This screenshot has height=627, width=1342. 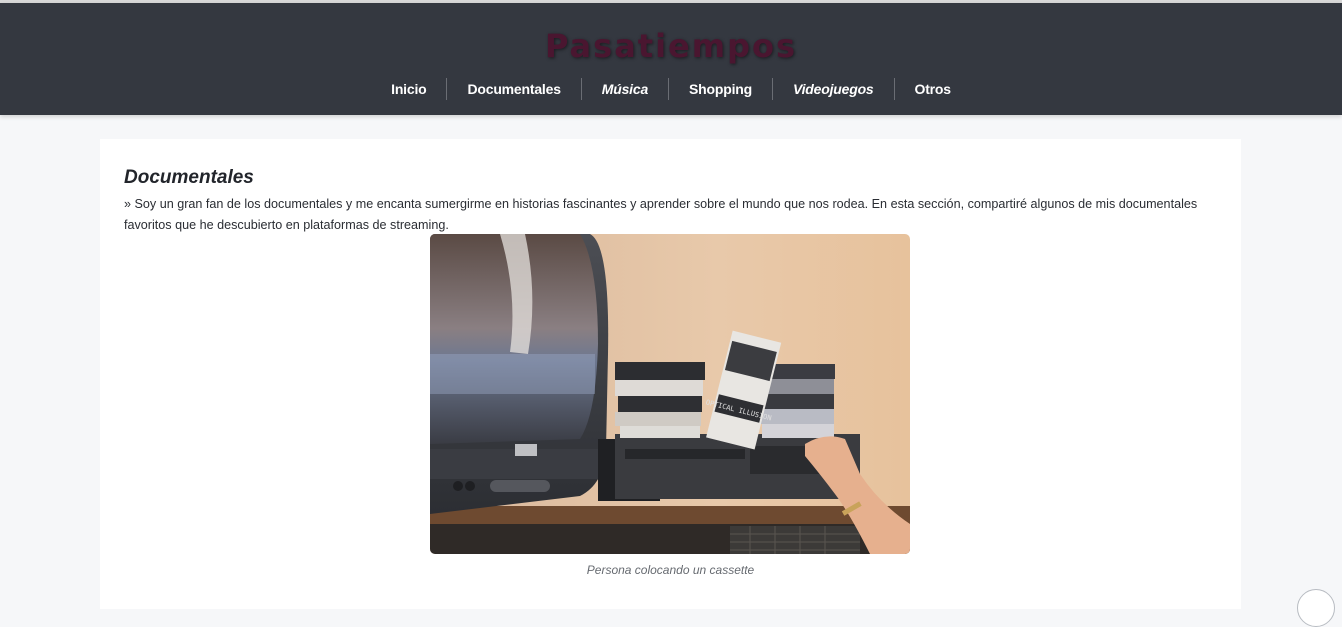 I want to click on section-title: Documentales, so click(x=189, y=177).